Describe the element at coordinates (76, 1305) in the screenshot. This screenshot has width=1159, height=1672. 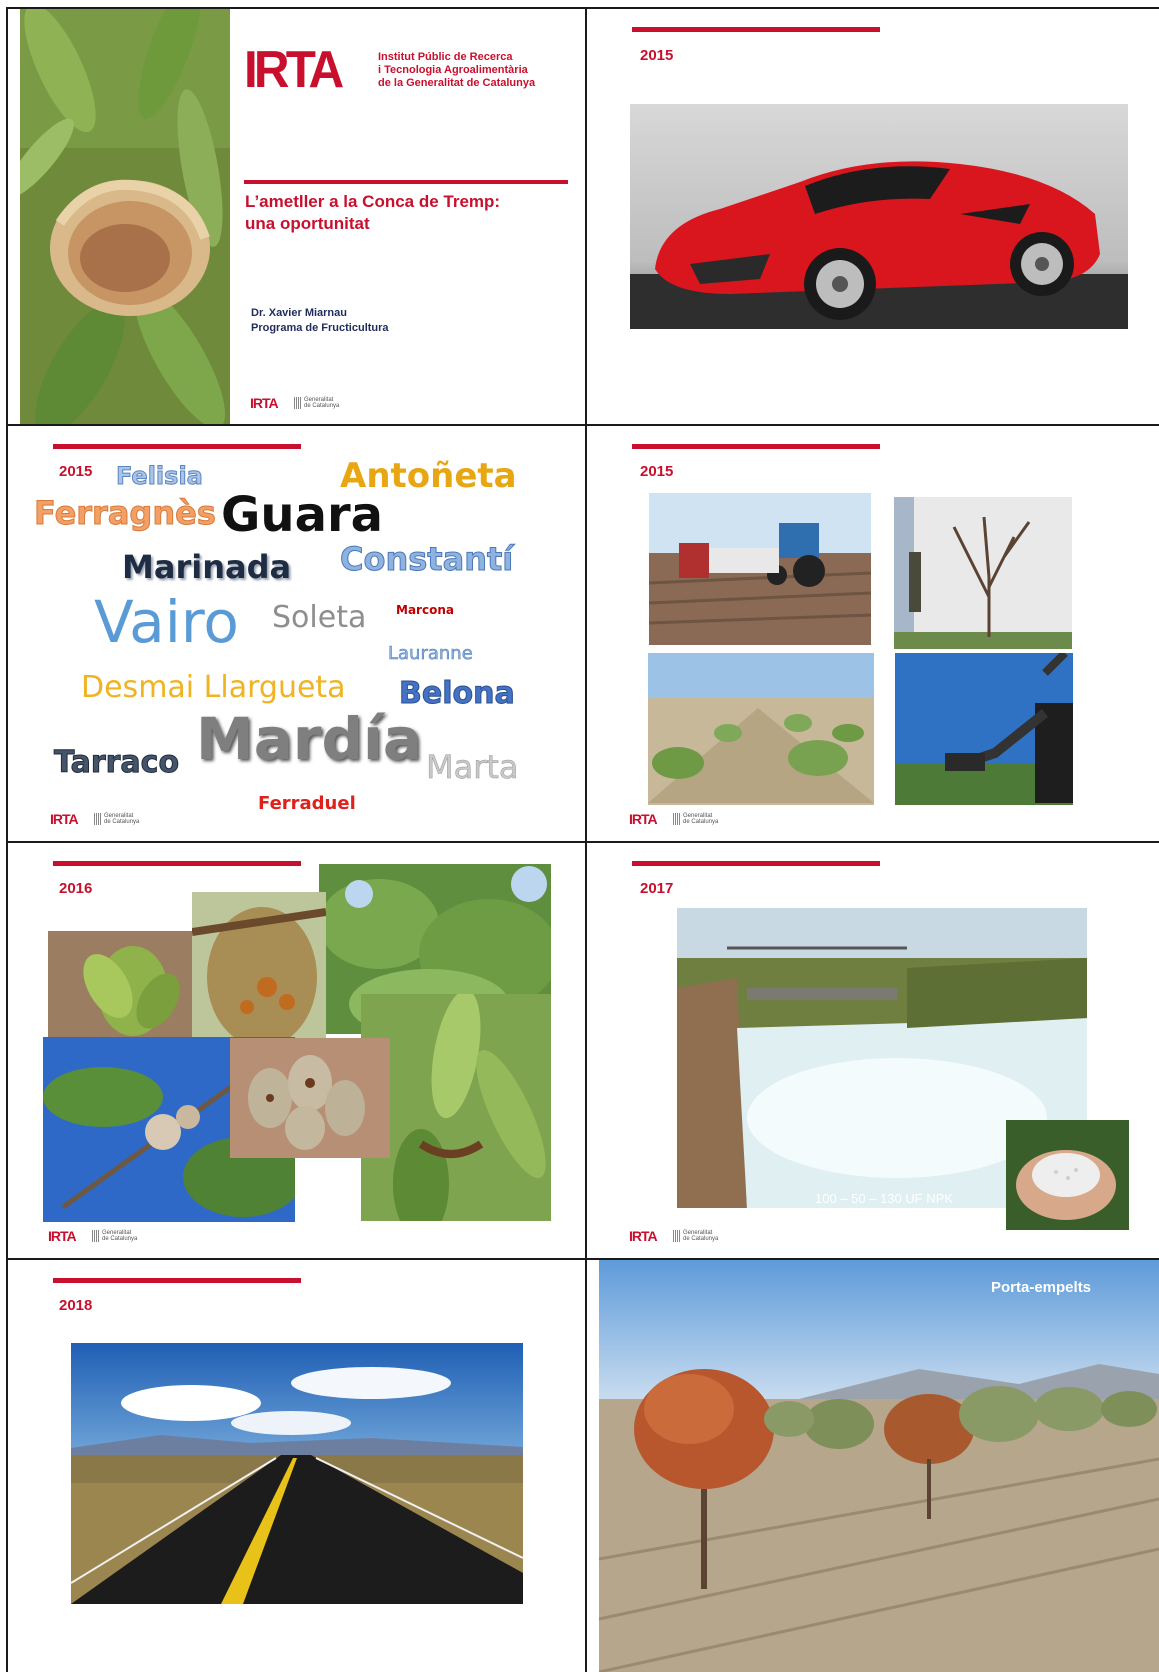
I see `slide-year: 2018` at that location.